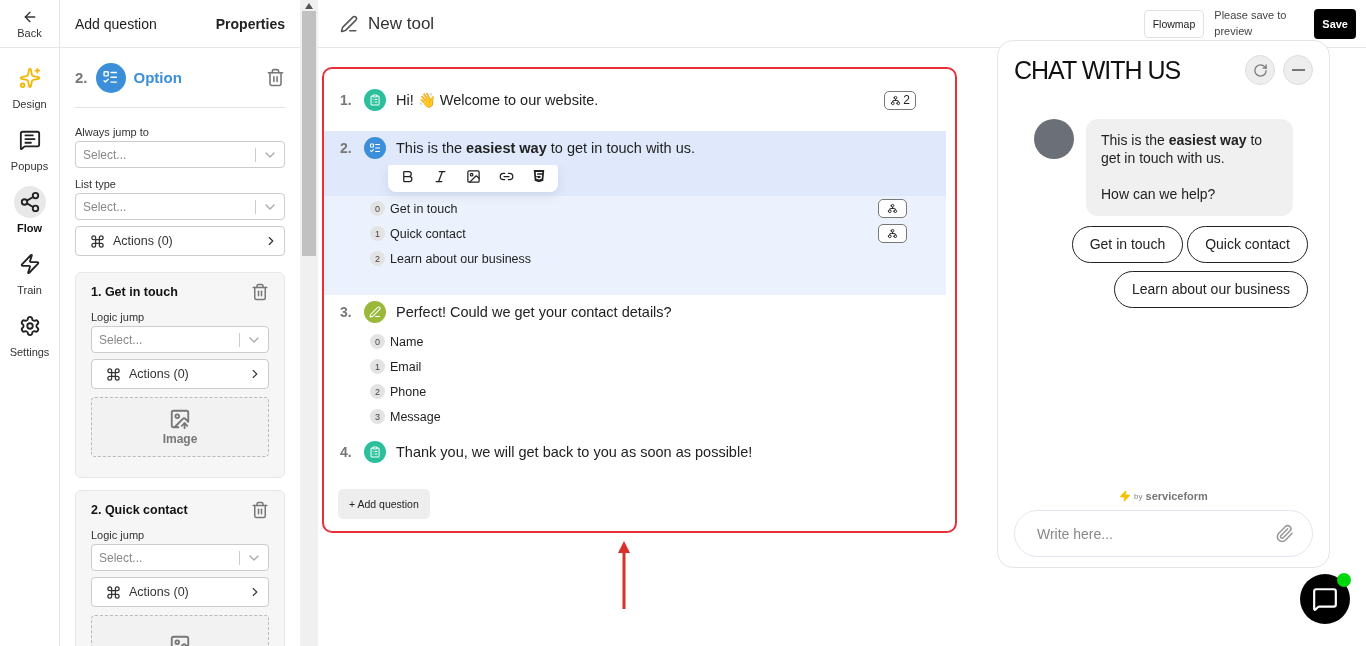 The height and width of the screenshot is (646, 1366). What do you see at coordinates (29, 78) in the screenshot?
I see `sparkles-icon` at bounding box center [29, 78].